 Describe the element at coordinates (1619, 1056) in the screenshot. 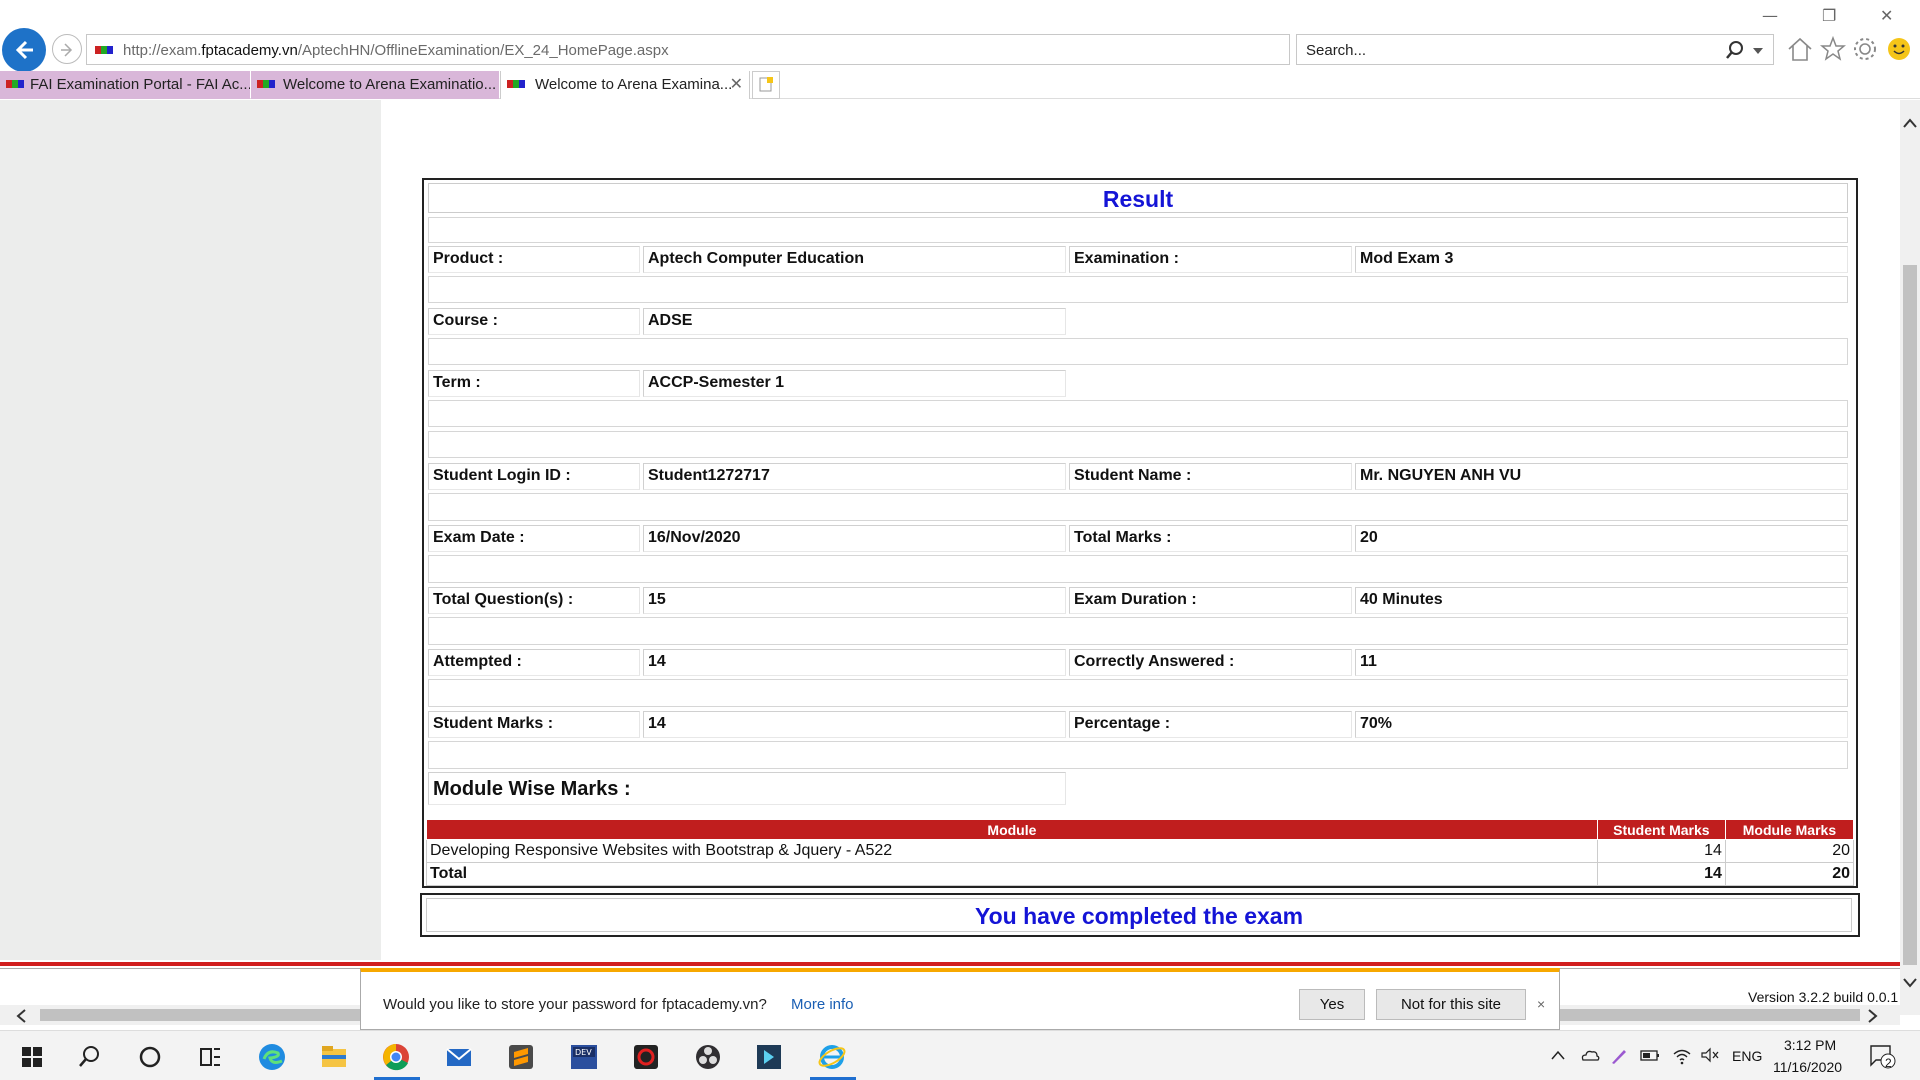

I see `pen-icon` at that location.